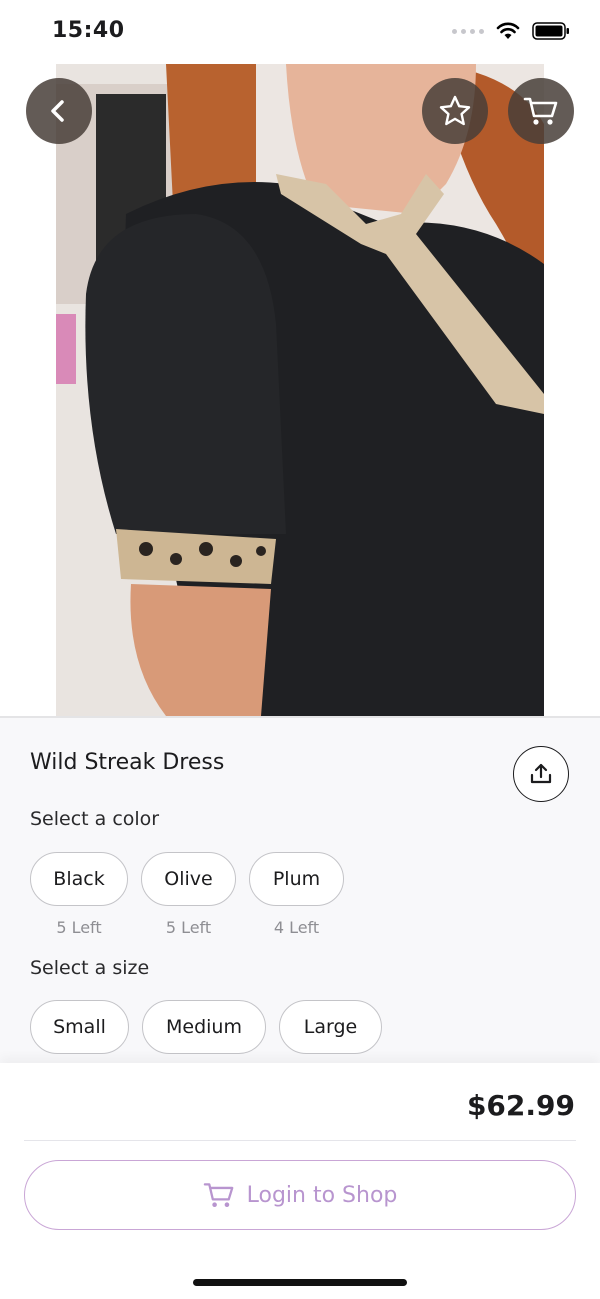  I want to click on status-bar: 15:40, so click(300, 32).